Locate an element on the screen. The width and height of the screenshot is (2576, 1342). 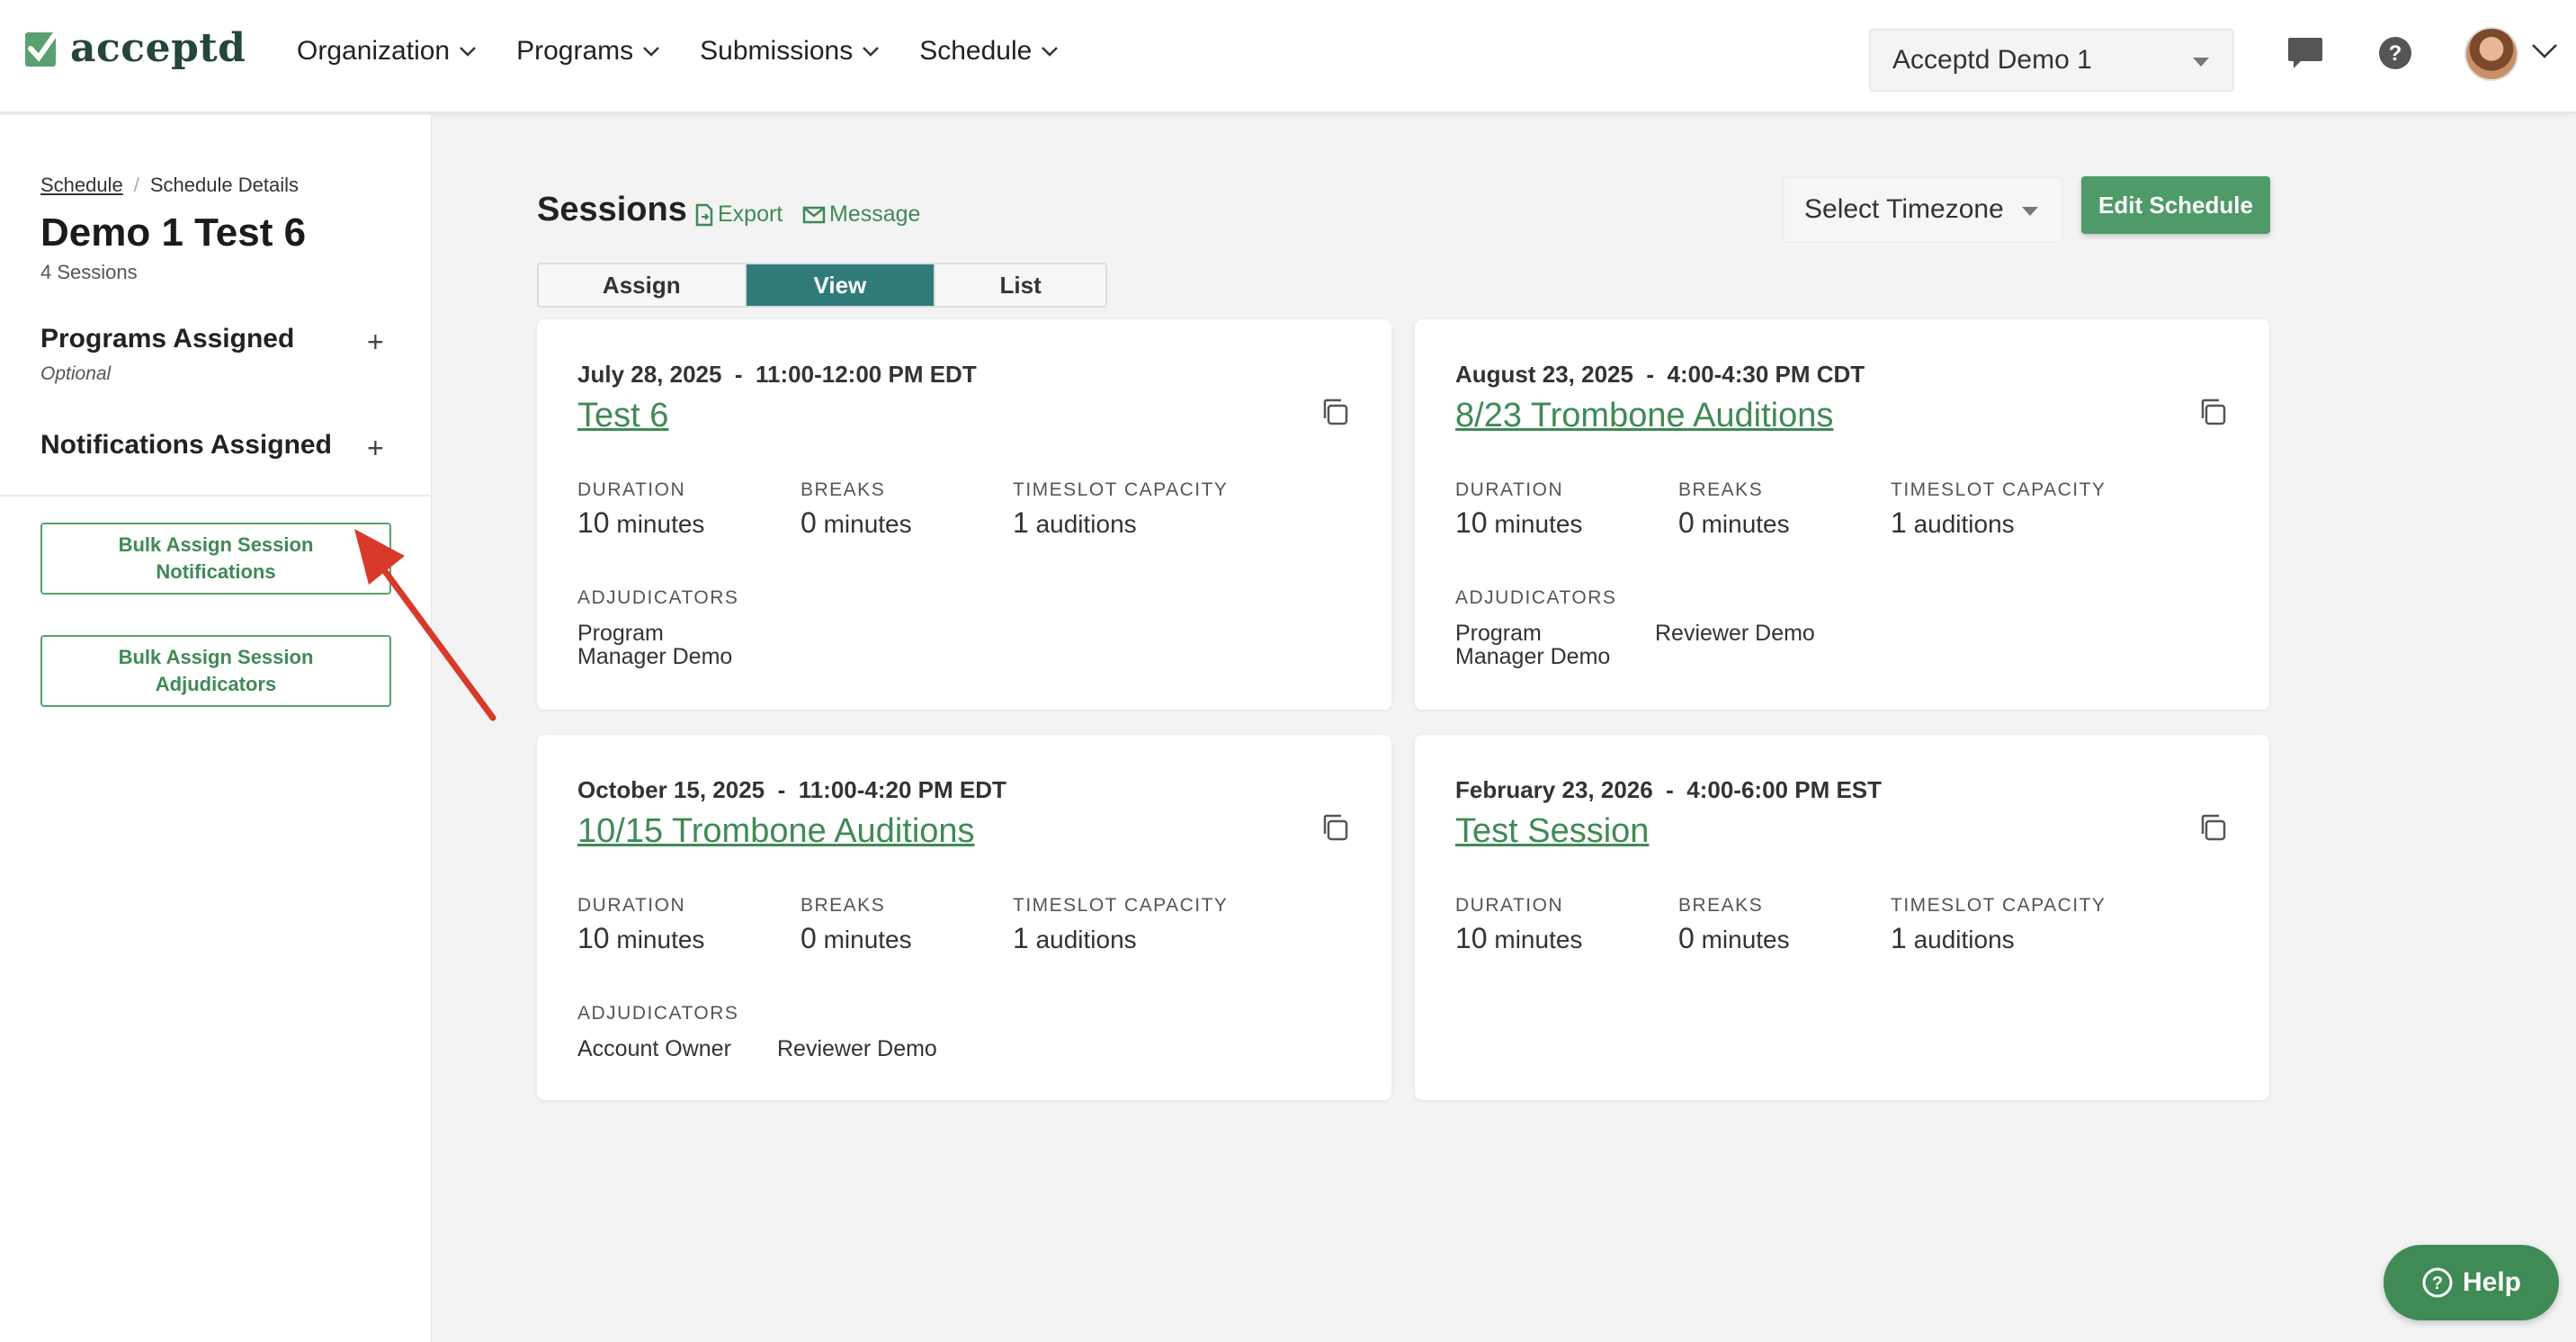
session-datetime: February 23, 2026 - 4:00-6:00 PM EST is located at coordinates (1669, 789).